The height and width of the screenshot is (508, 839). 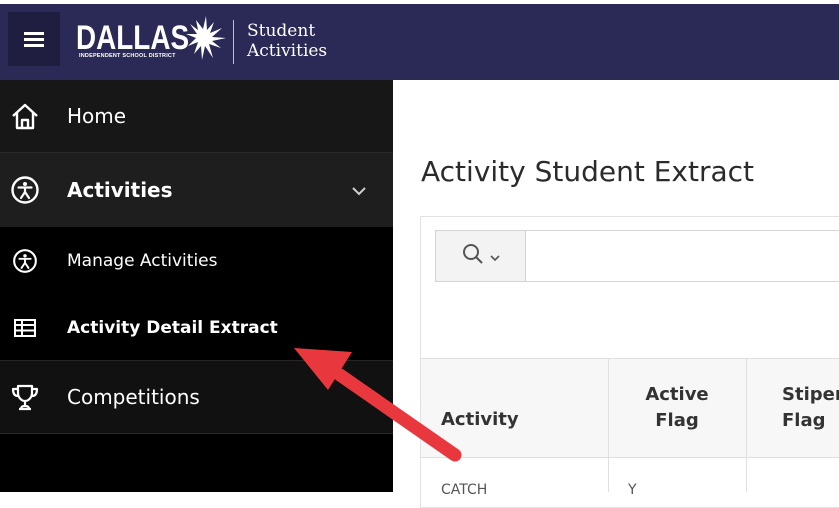 I want to click on column-header-active-flag: Active Flag, so click(x=677, y=408).